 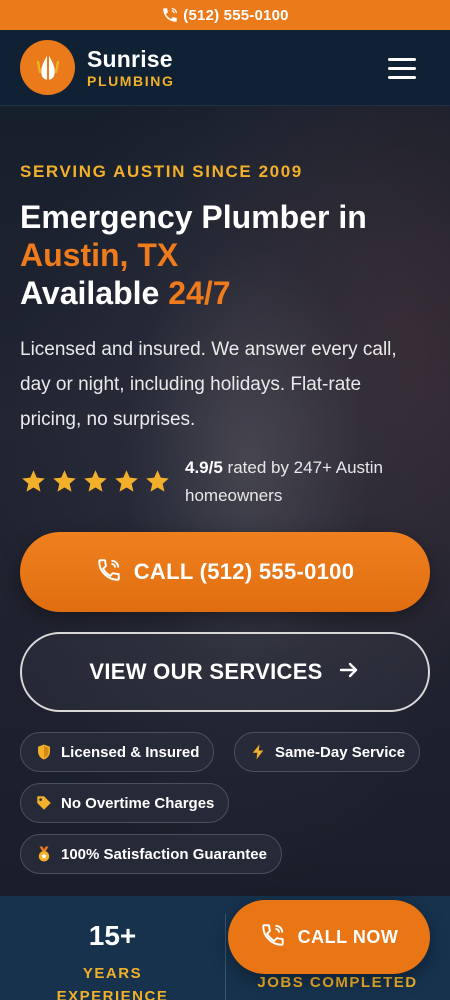 What do you see at coordinates (402, 68) in the screenshot?
I see `hamburger-menu-icon` at bounding box center [402, 68].